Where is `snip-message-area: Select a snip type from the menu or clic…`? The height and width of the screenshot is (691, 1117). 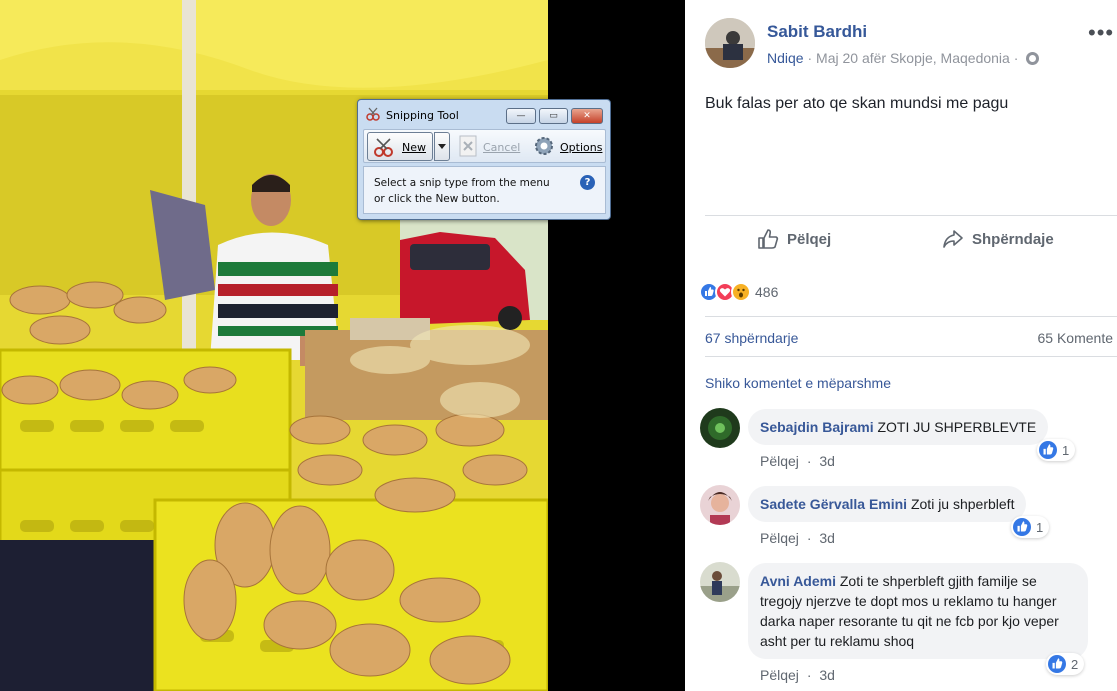
snip-message-area: Select a snip type from the menu or clic… is located at coordinates (484, 190).